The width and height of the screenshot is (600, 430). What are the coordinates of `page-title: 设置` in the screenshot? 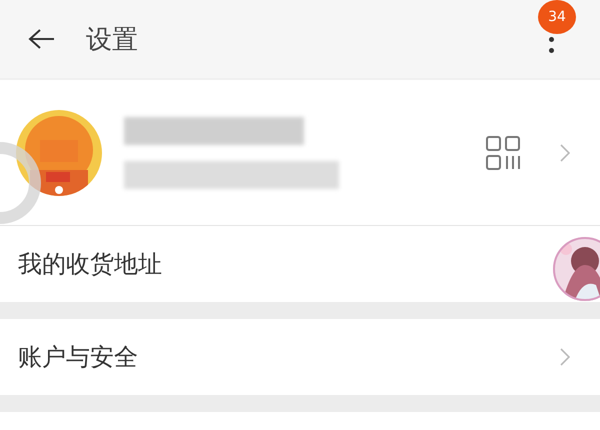 It's located at (112, 40).